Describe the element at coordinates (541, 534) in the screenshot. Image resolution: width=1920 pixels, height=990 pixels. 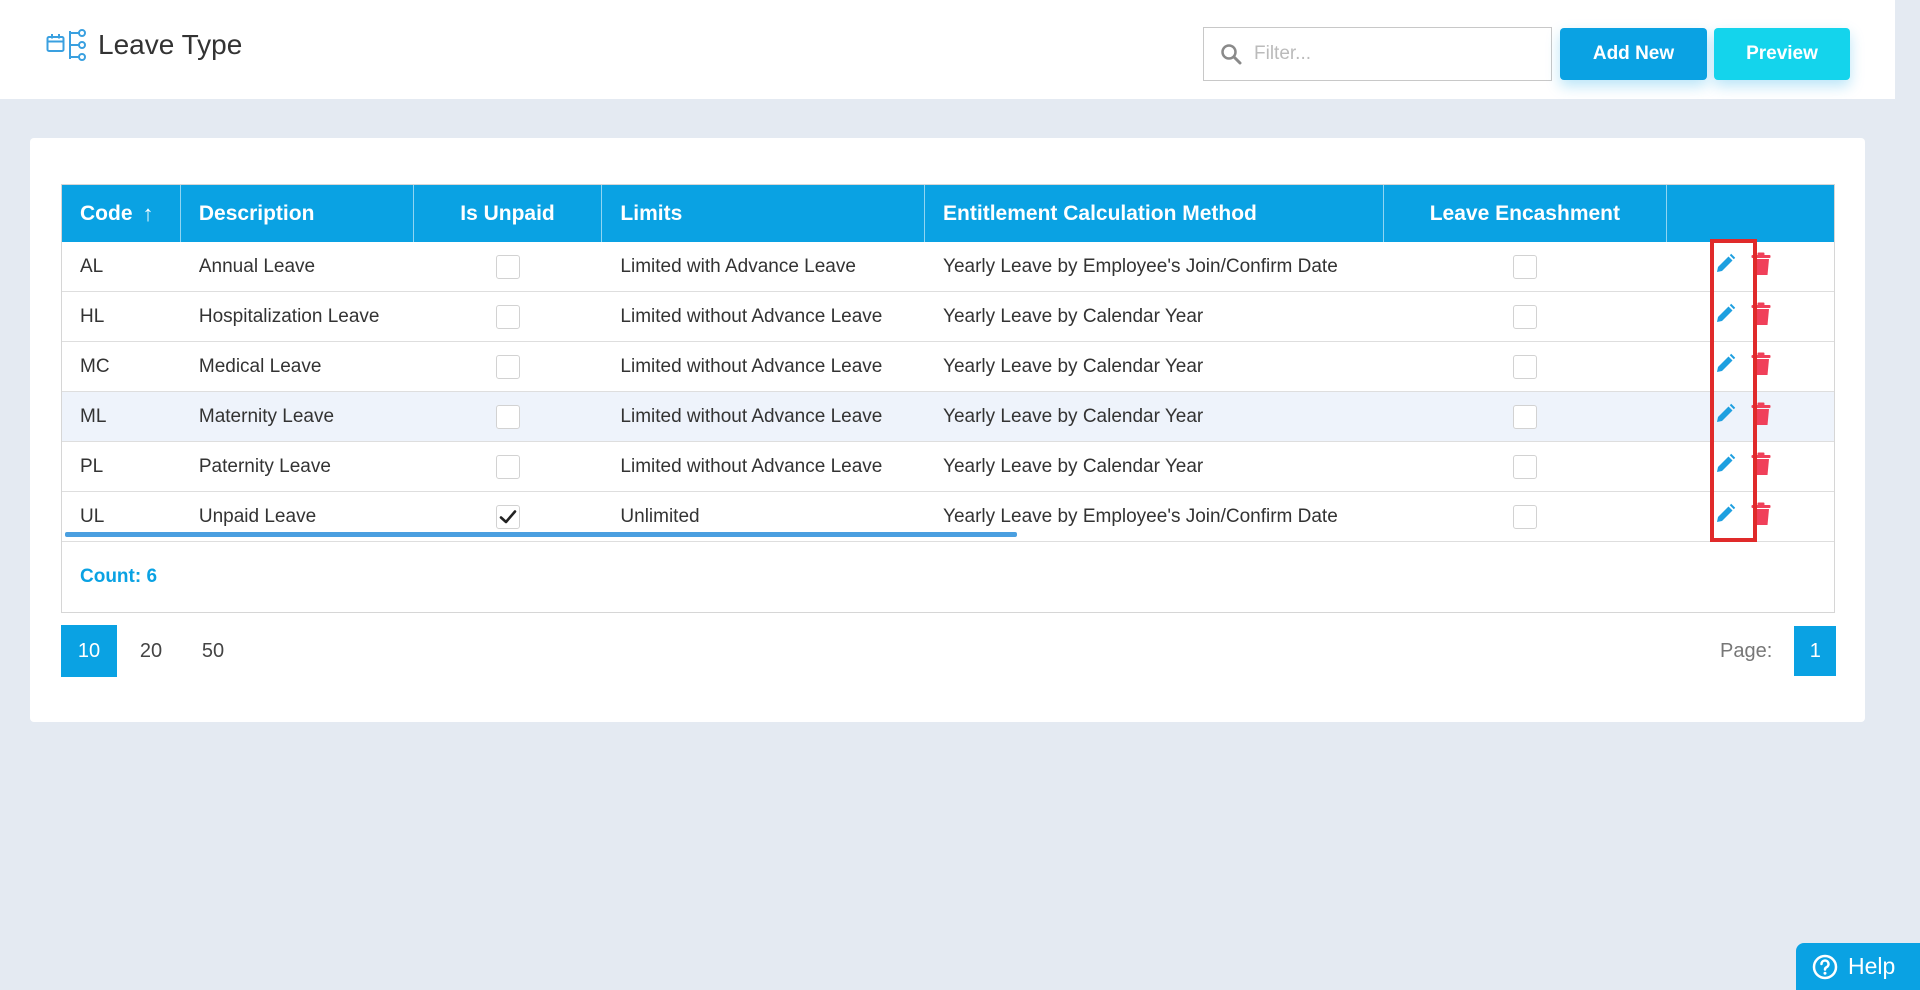
I see `table-horizontal-scrollbar` at that location.